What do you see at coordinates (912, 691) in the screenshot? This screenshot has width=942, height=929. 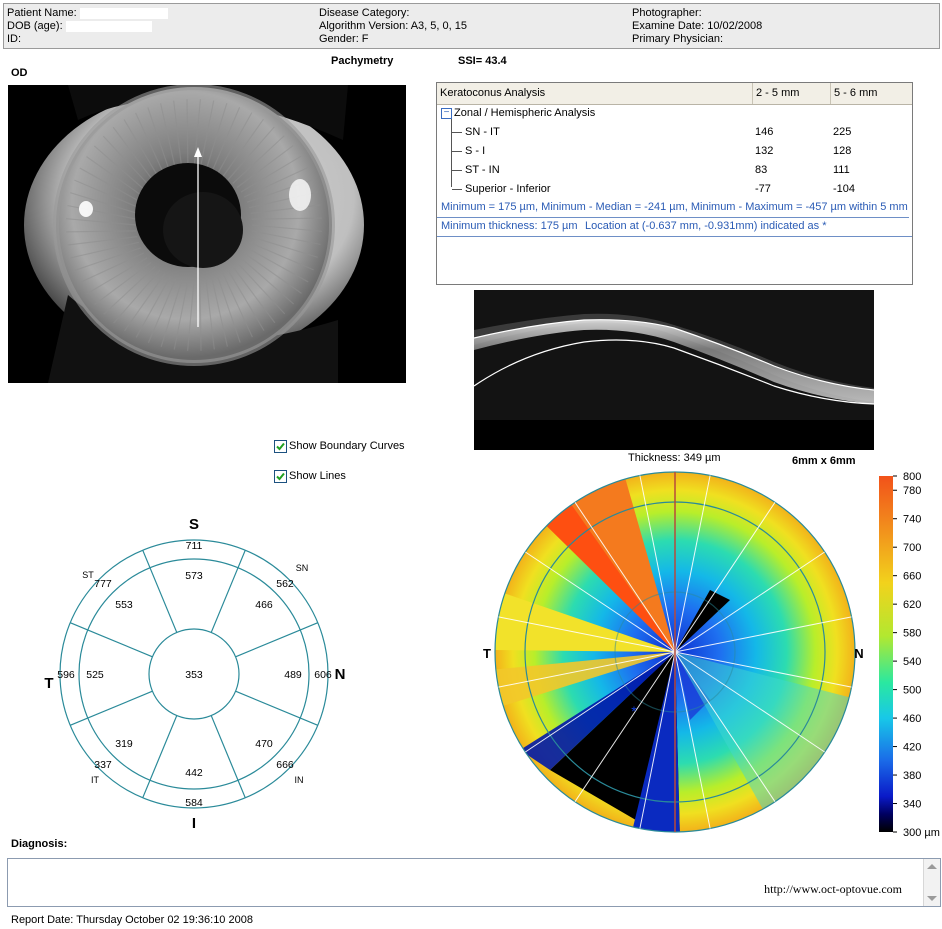 I see `color-scale-tick-label: 500` at bounding box center [912, 691].